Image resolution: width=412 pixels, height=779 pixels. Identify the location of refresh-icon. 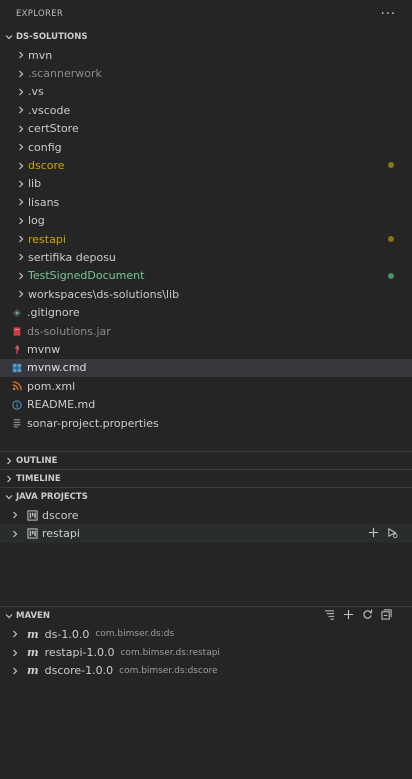
(367, 616).